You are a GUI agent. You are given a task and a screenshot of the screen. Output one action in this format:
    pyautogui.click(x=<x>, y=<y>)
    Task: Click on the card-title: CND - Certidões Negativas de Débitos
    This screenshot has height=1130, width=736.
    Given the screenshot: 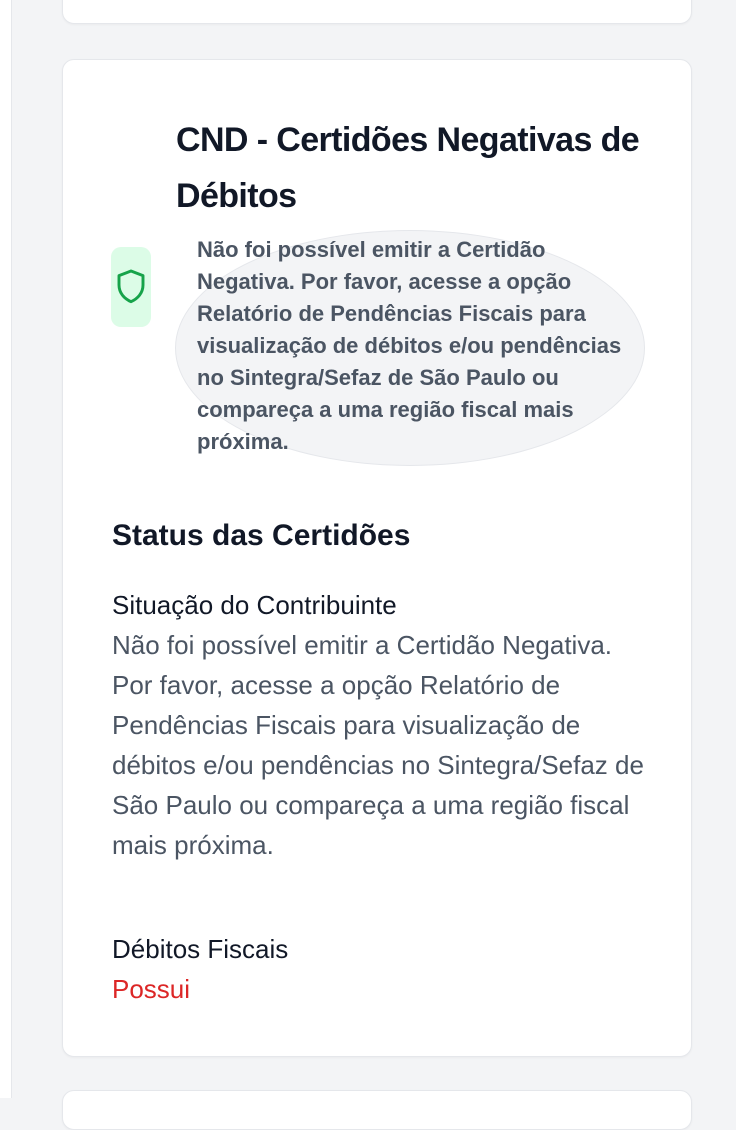 What is the action you would take?
    pyautogui.click(x=408, y=168)
    